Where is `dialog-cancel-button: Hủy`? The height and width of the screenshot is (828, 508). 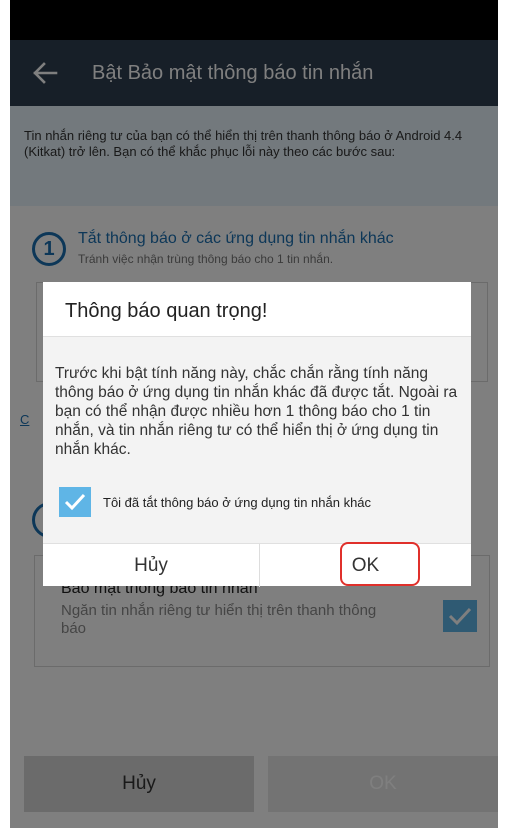
dialog-cancel-button: Hủy is located at coordinates (151, 565).